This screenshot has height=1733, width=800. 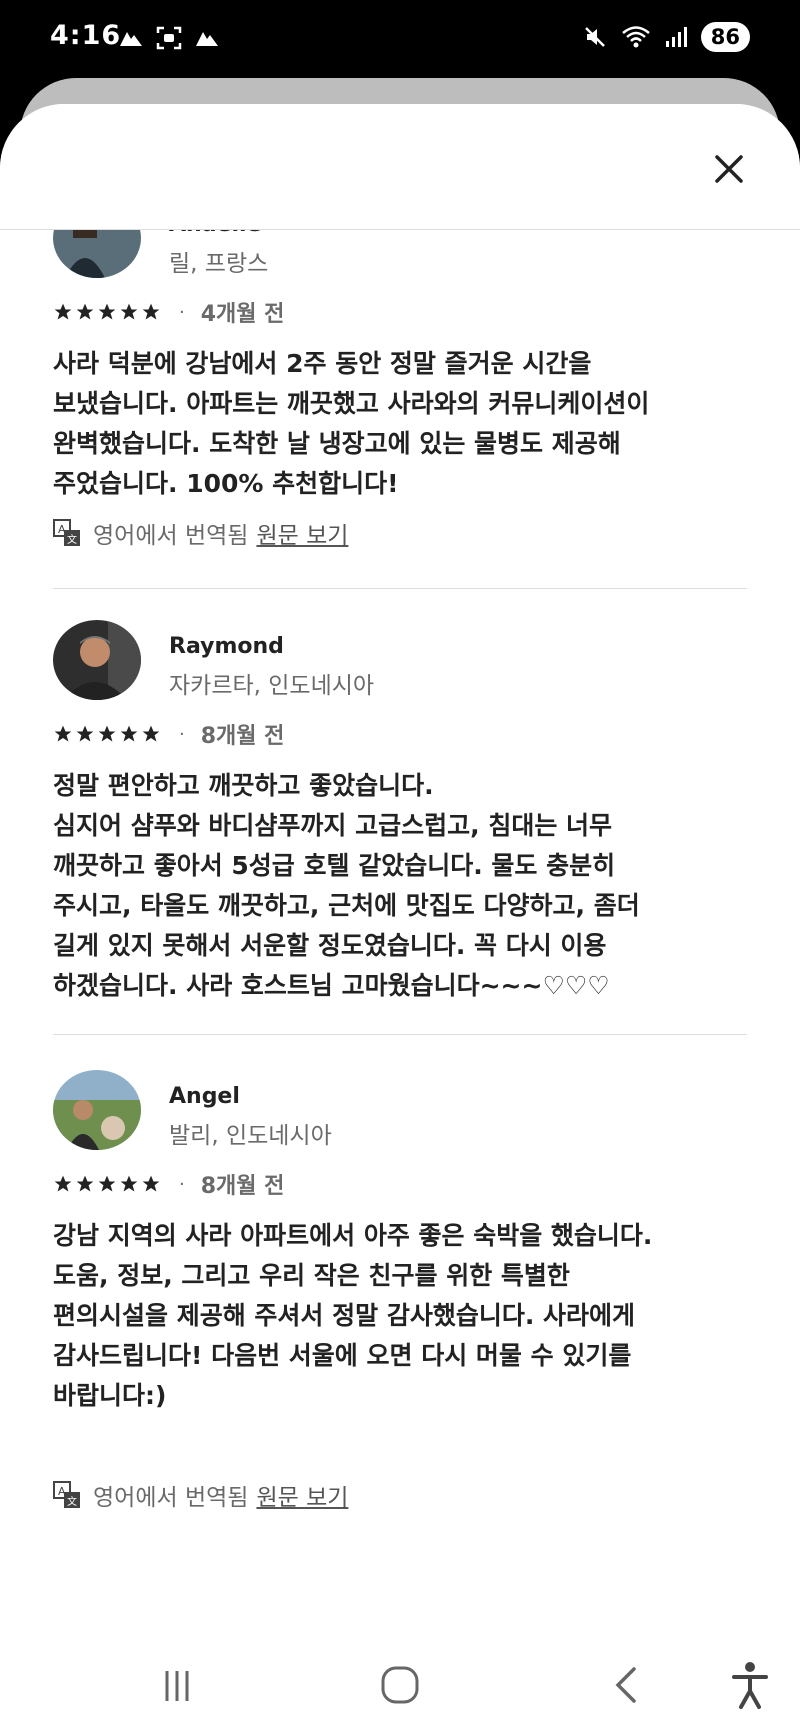 I want to click on home-button, so click(x=400, y=1685).